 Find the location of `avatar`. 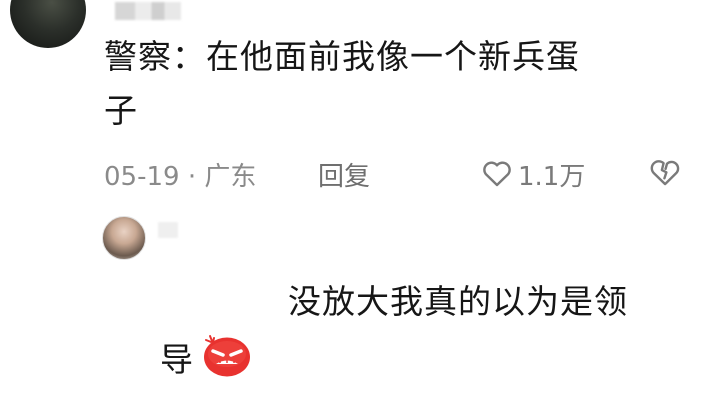

avatar is located at coordinates (48, 24).